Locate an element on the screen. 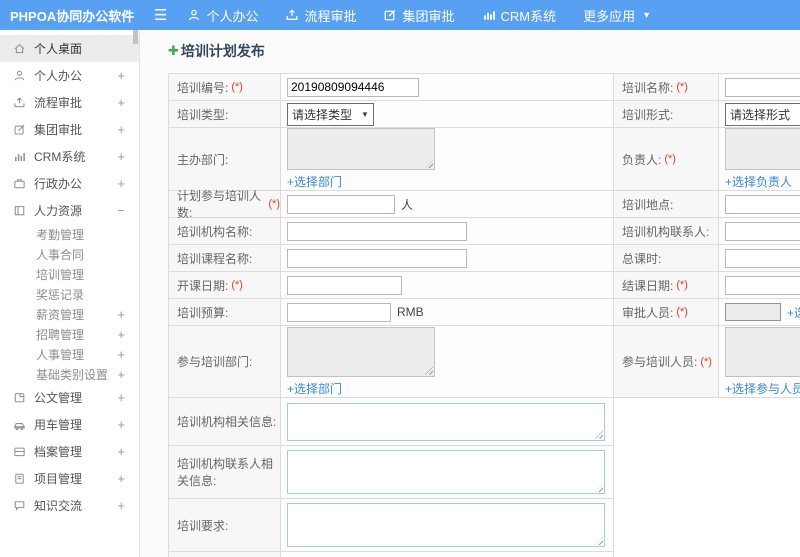  sidebar-item-personal-desktop: 个人桌面 is located at coordinates (69, 48).